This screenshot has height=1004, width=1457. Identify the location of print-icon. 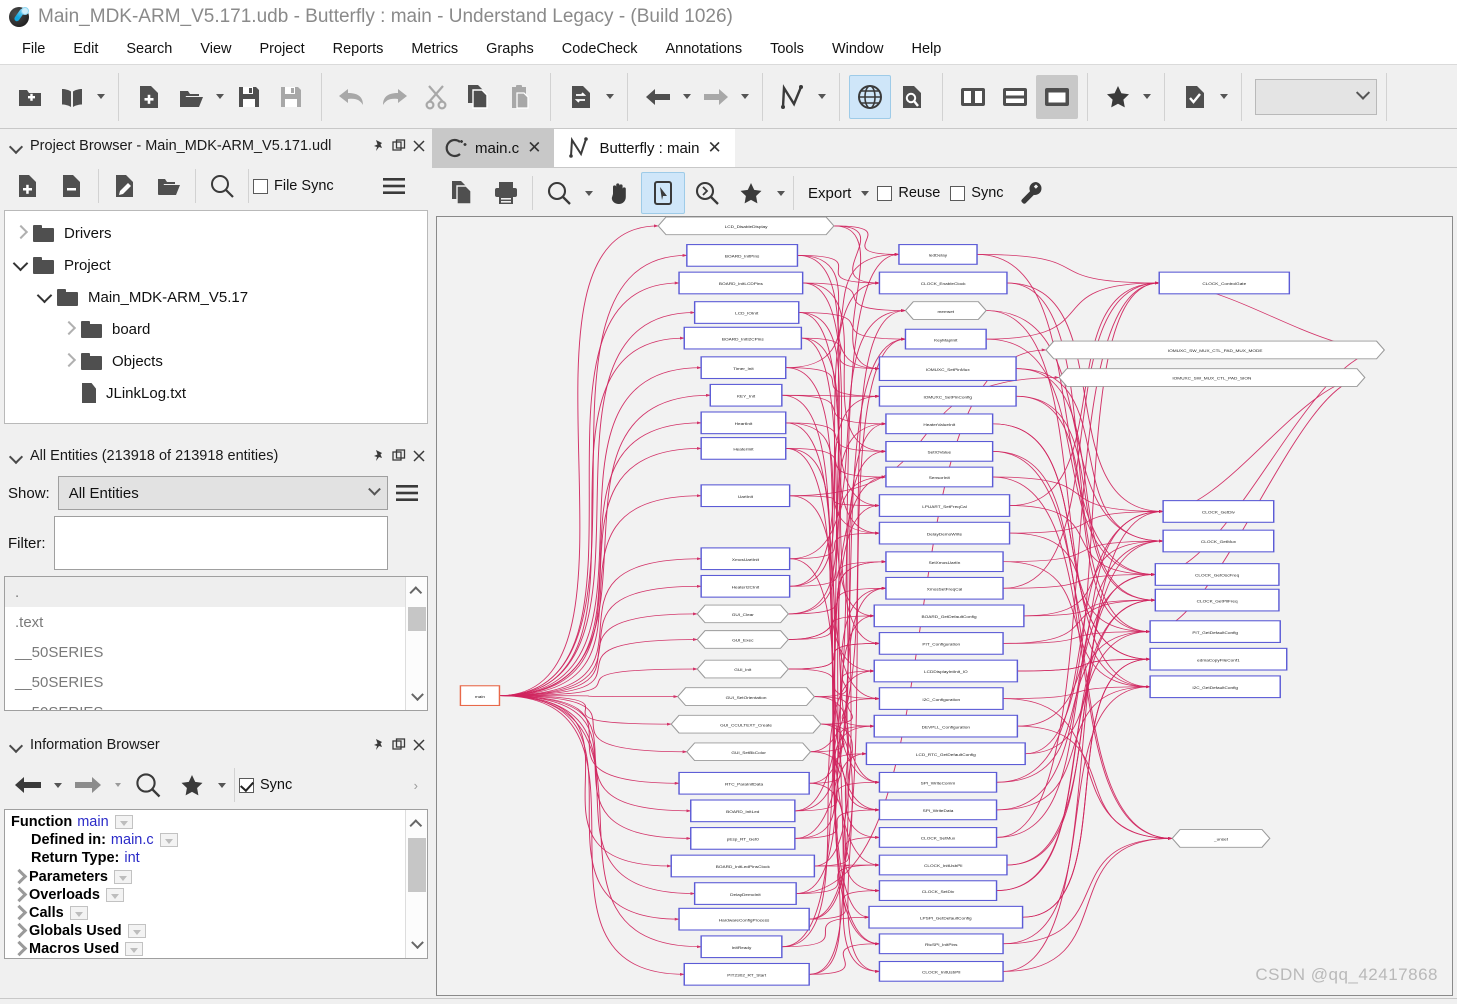
(506, 193).